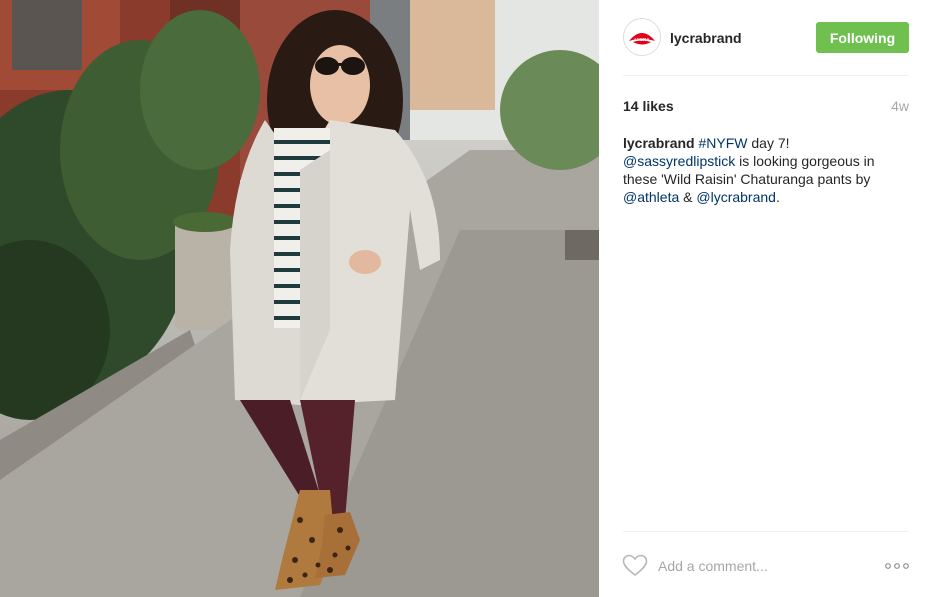 The width and height of the screenshot is (932, 597). I want to click on comment-input, so click(763, 566).